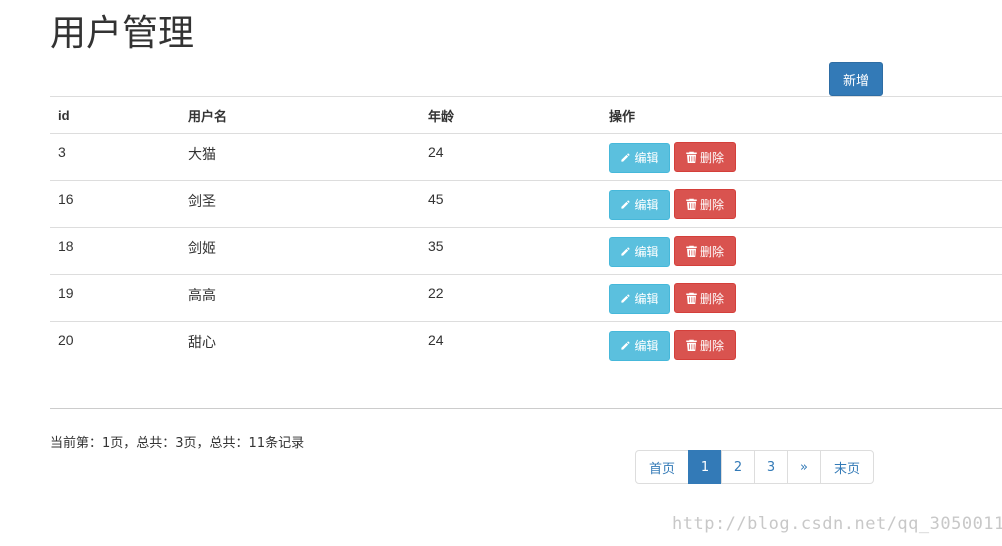 The height and width of the screenshot is (546, 1002). I want to click on column-header-id: id, so click(115, 115).